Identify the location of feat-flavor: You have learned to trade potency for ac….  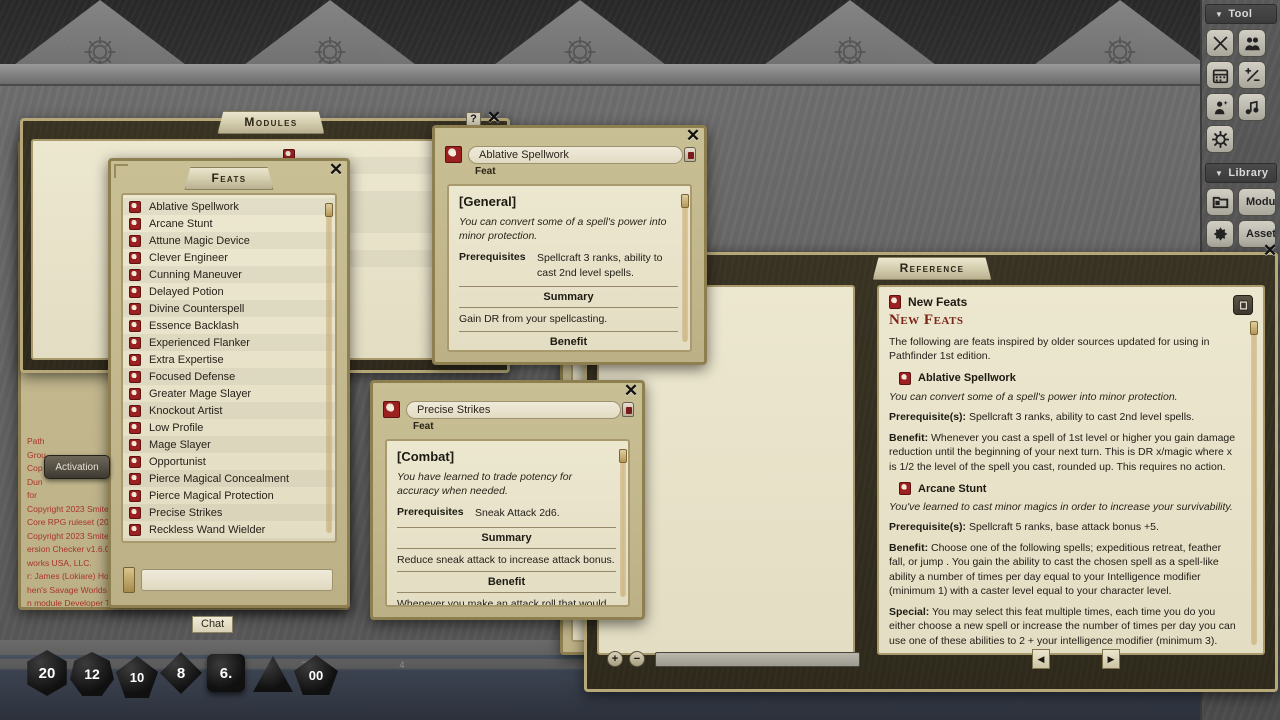
(485, 484).